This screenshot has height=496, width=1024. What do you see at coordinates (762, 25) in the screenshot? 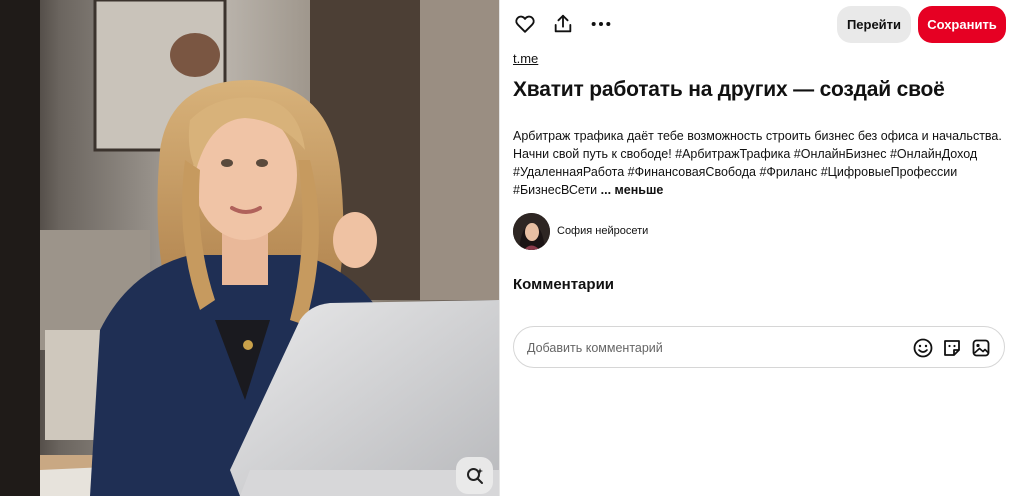
I see `pin-toolbar: Перейти Сохранить` at bounding box center [762, 25].